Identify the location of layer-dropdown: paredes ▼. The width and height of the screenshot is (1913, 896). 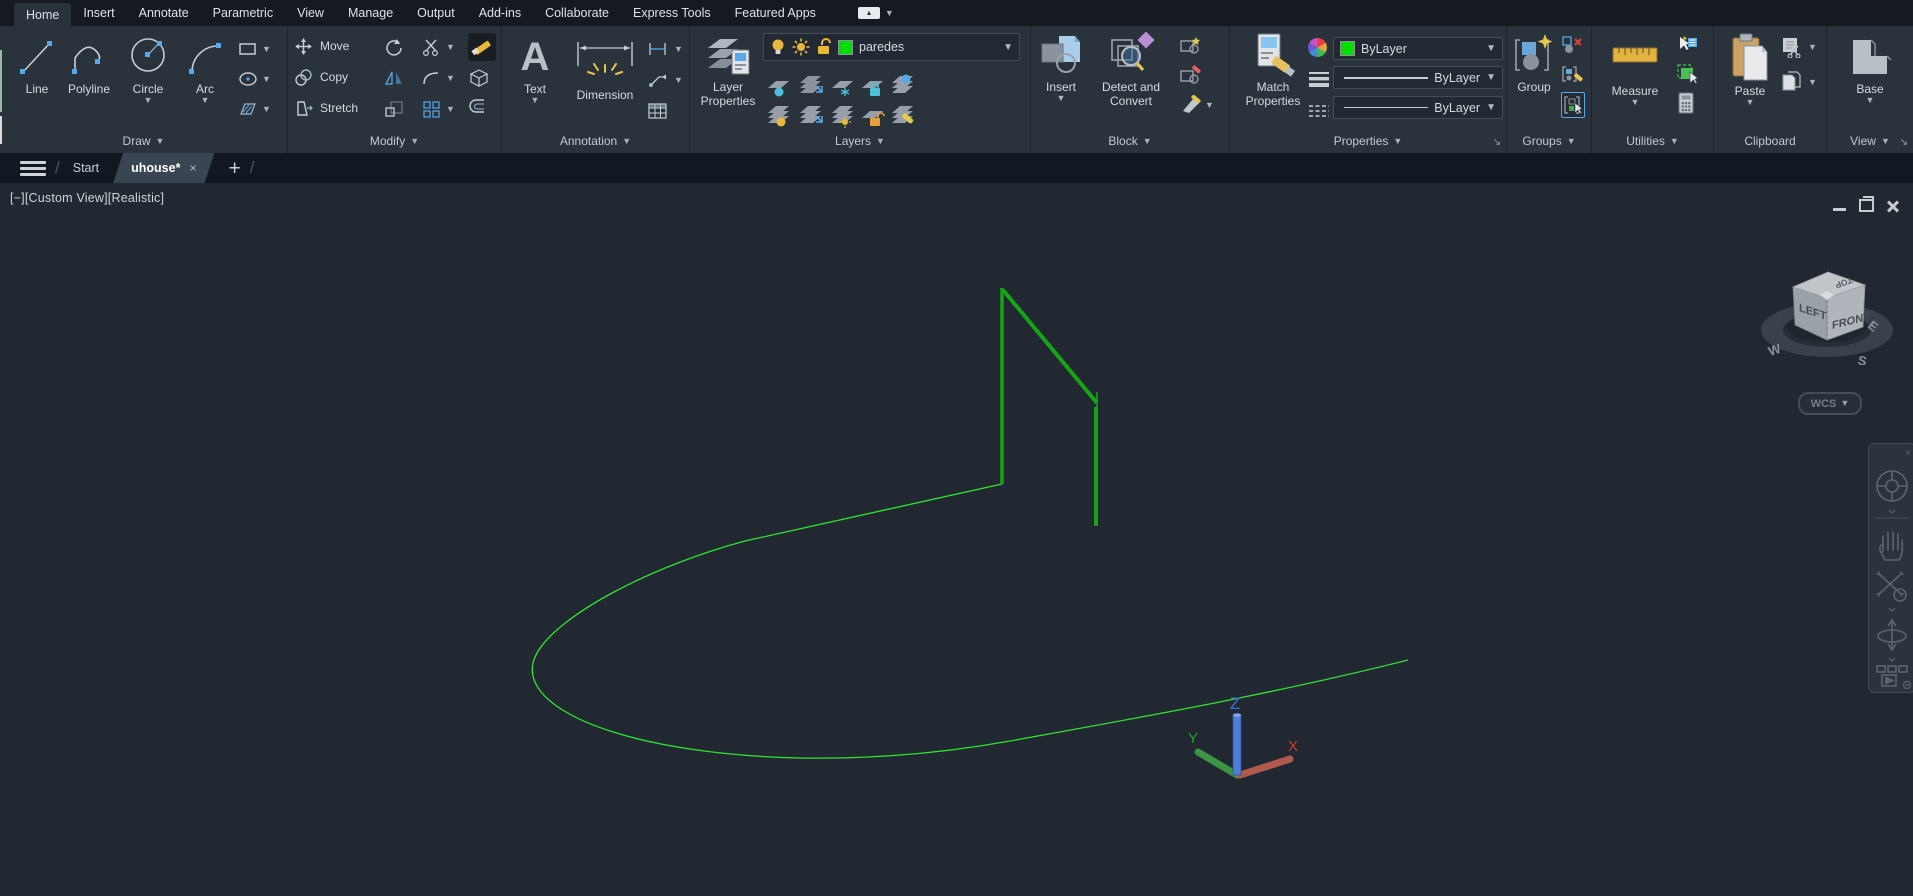
(891, 47).